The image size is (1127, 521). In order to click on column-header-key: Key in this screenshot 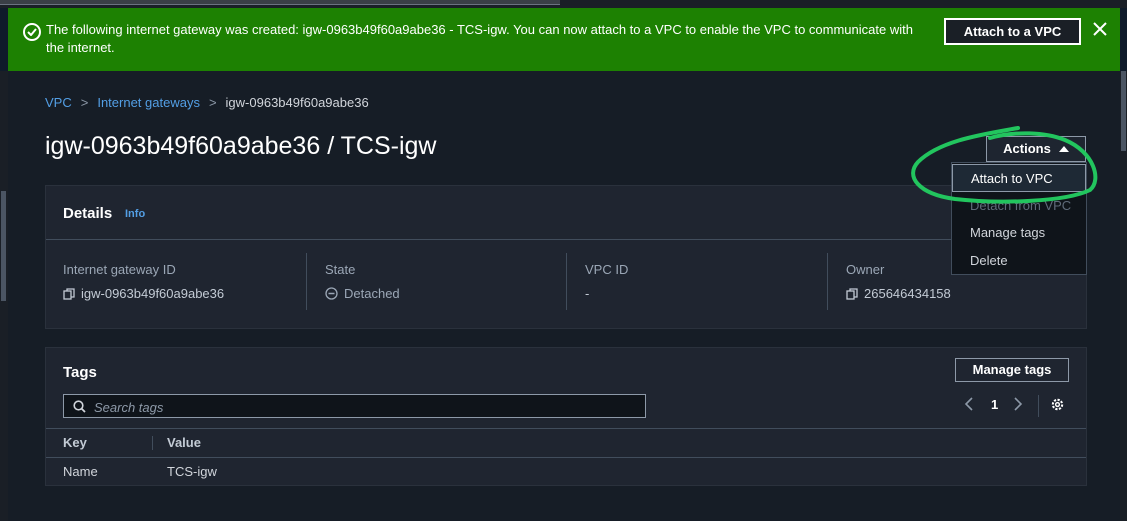, I will do `click(75, 442)`.